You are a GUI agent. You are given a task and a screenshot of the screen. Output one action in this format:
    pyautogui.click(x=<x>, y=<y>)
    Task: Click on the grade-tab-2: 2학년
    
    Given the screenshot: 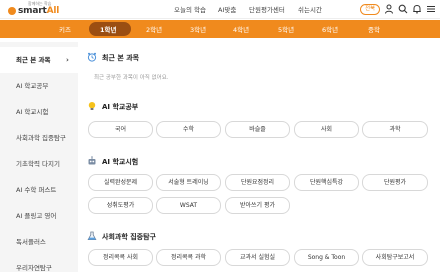 What is the action you would take?
    pyautogui.click(x=154, y=29)
    